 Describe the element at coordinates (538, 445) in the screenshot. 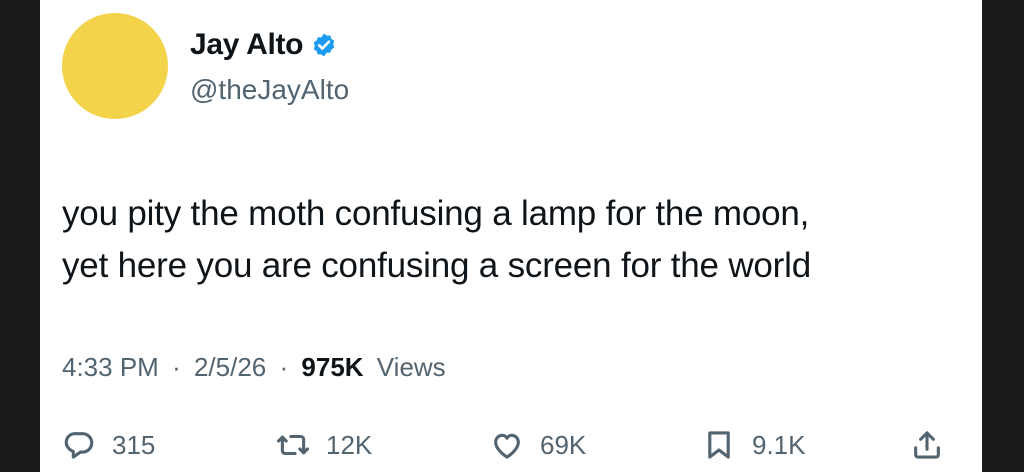

I see `like-button: 69K` at that location.